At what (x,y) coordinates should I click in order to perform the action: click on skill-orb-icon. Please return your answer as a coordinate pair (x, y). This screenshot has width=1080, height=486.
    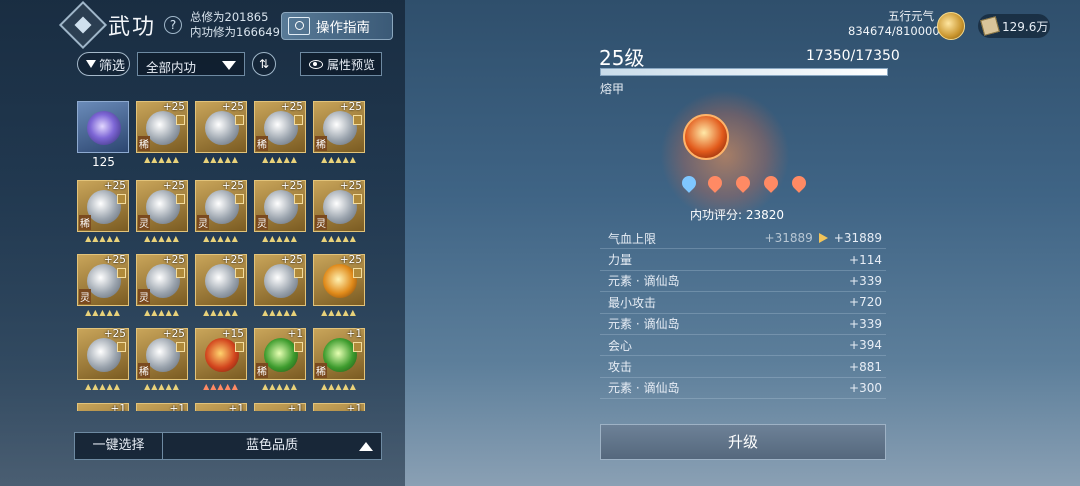
    Looking at the image, I should click on (706, 137).